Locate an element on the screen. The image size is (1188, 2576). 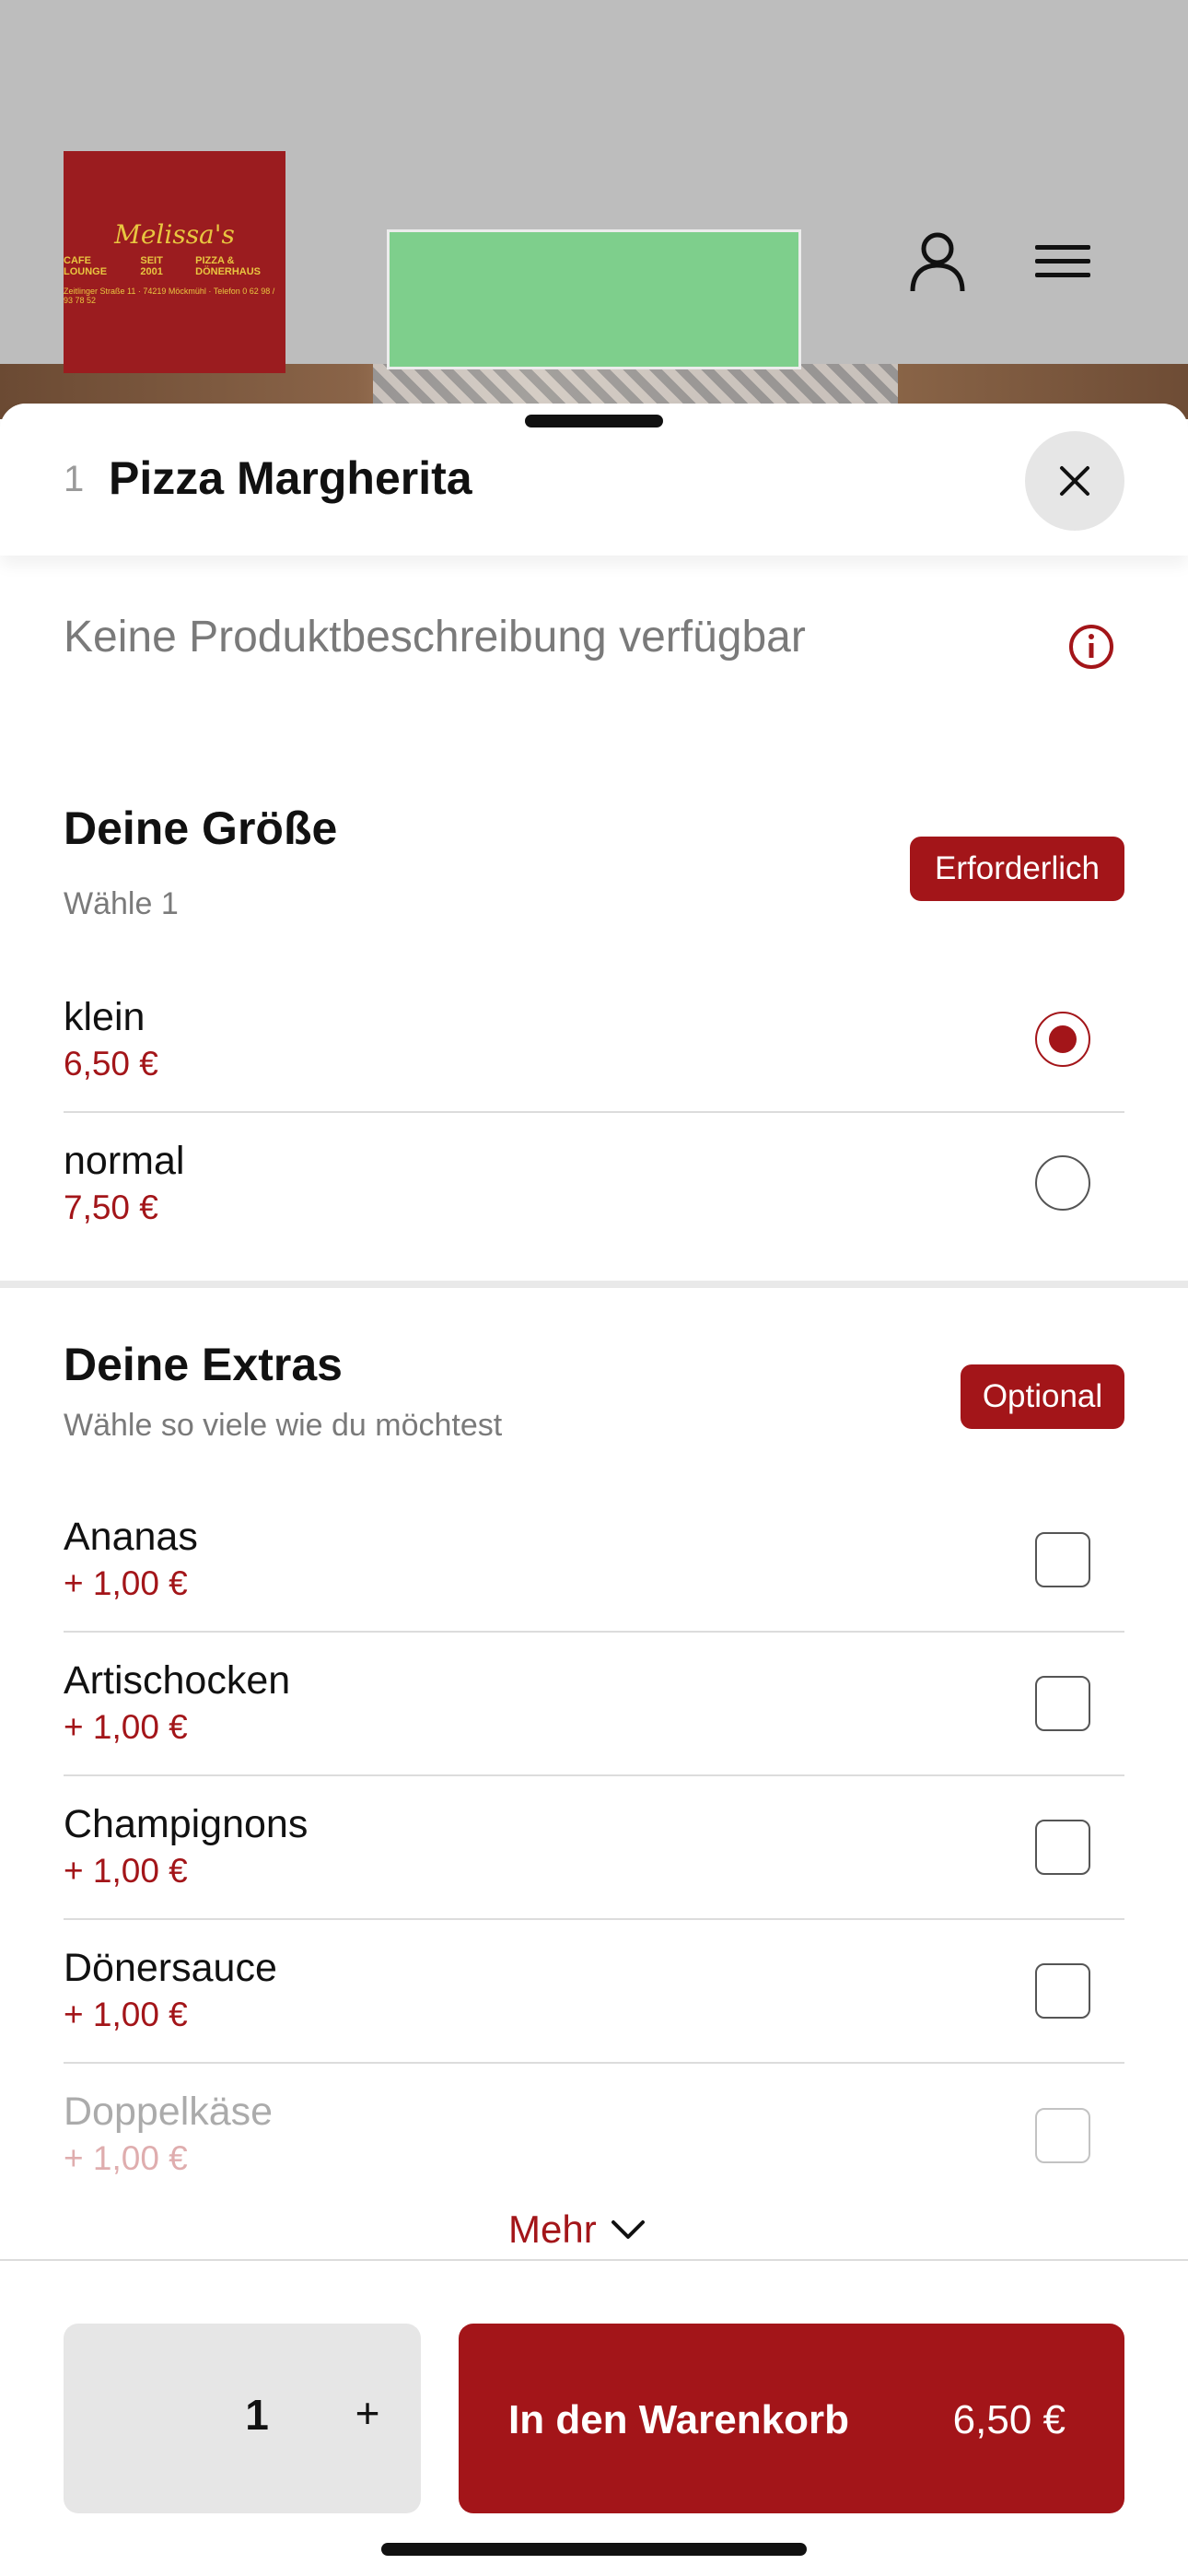
option-name: Artischocken is located at coordinates (177, 1680).